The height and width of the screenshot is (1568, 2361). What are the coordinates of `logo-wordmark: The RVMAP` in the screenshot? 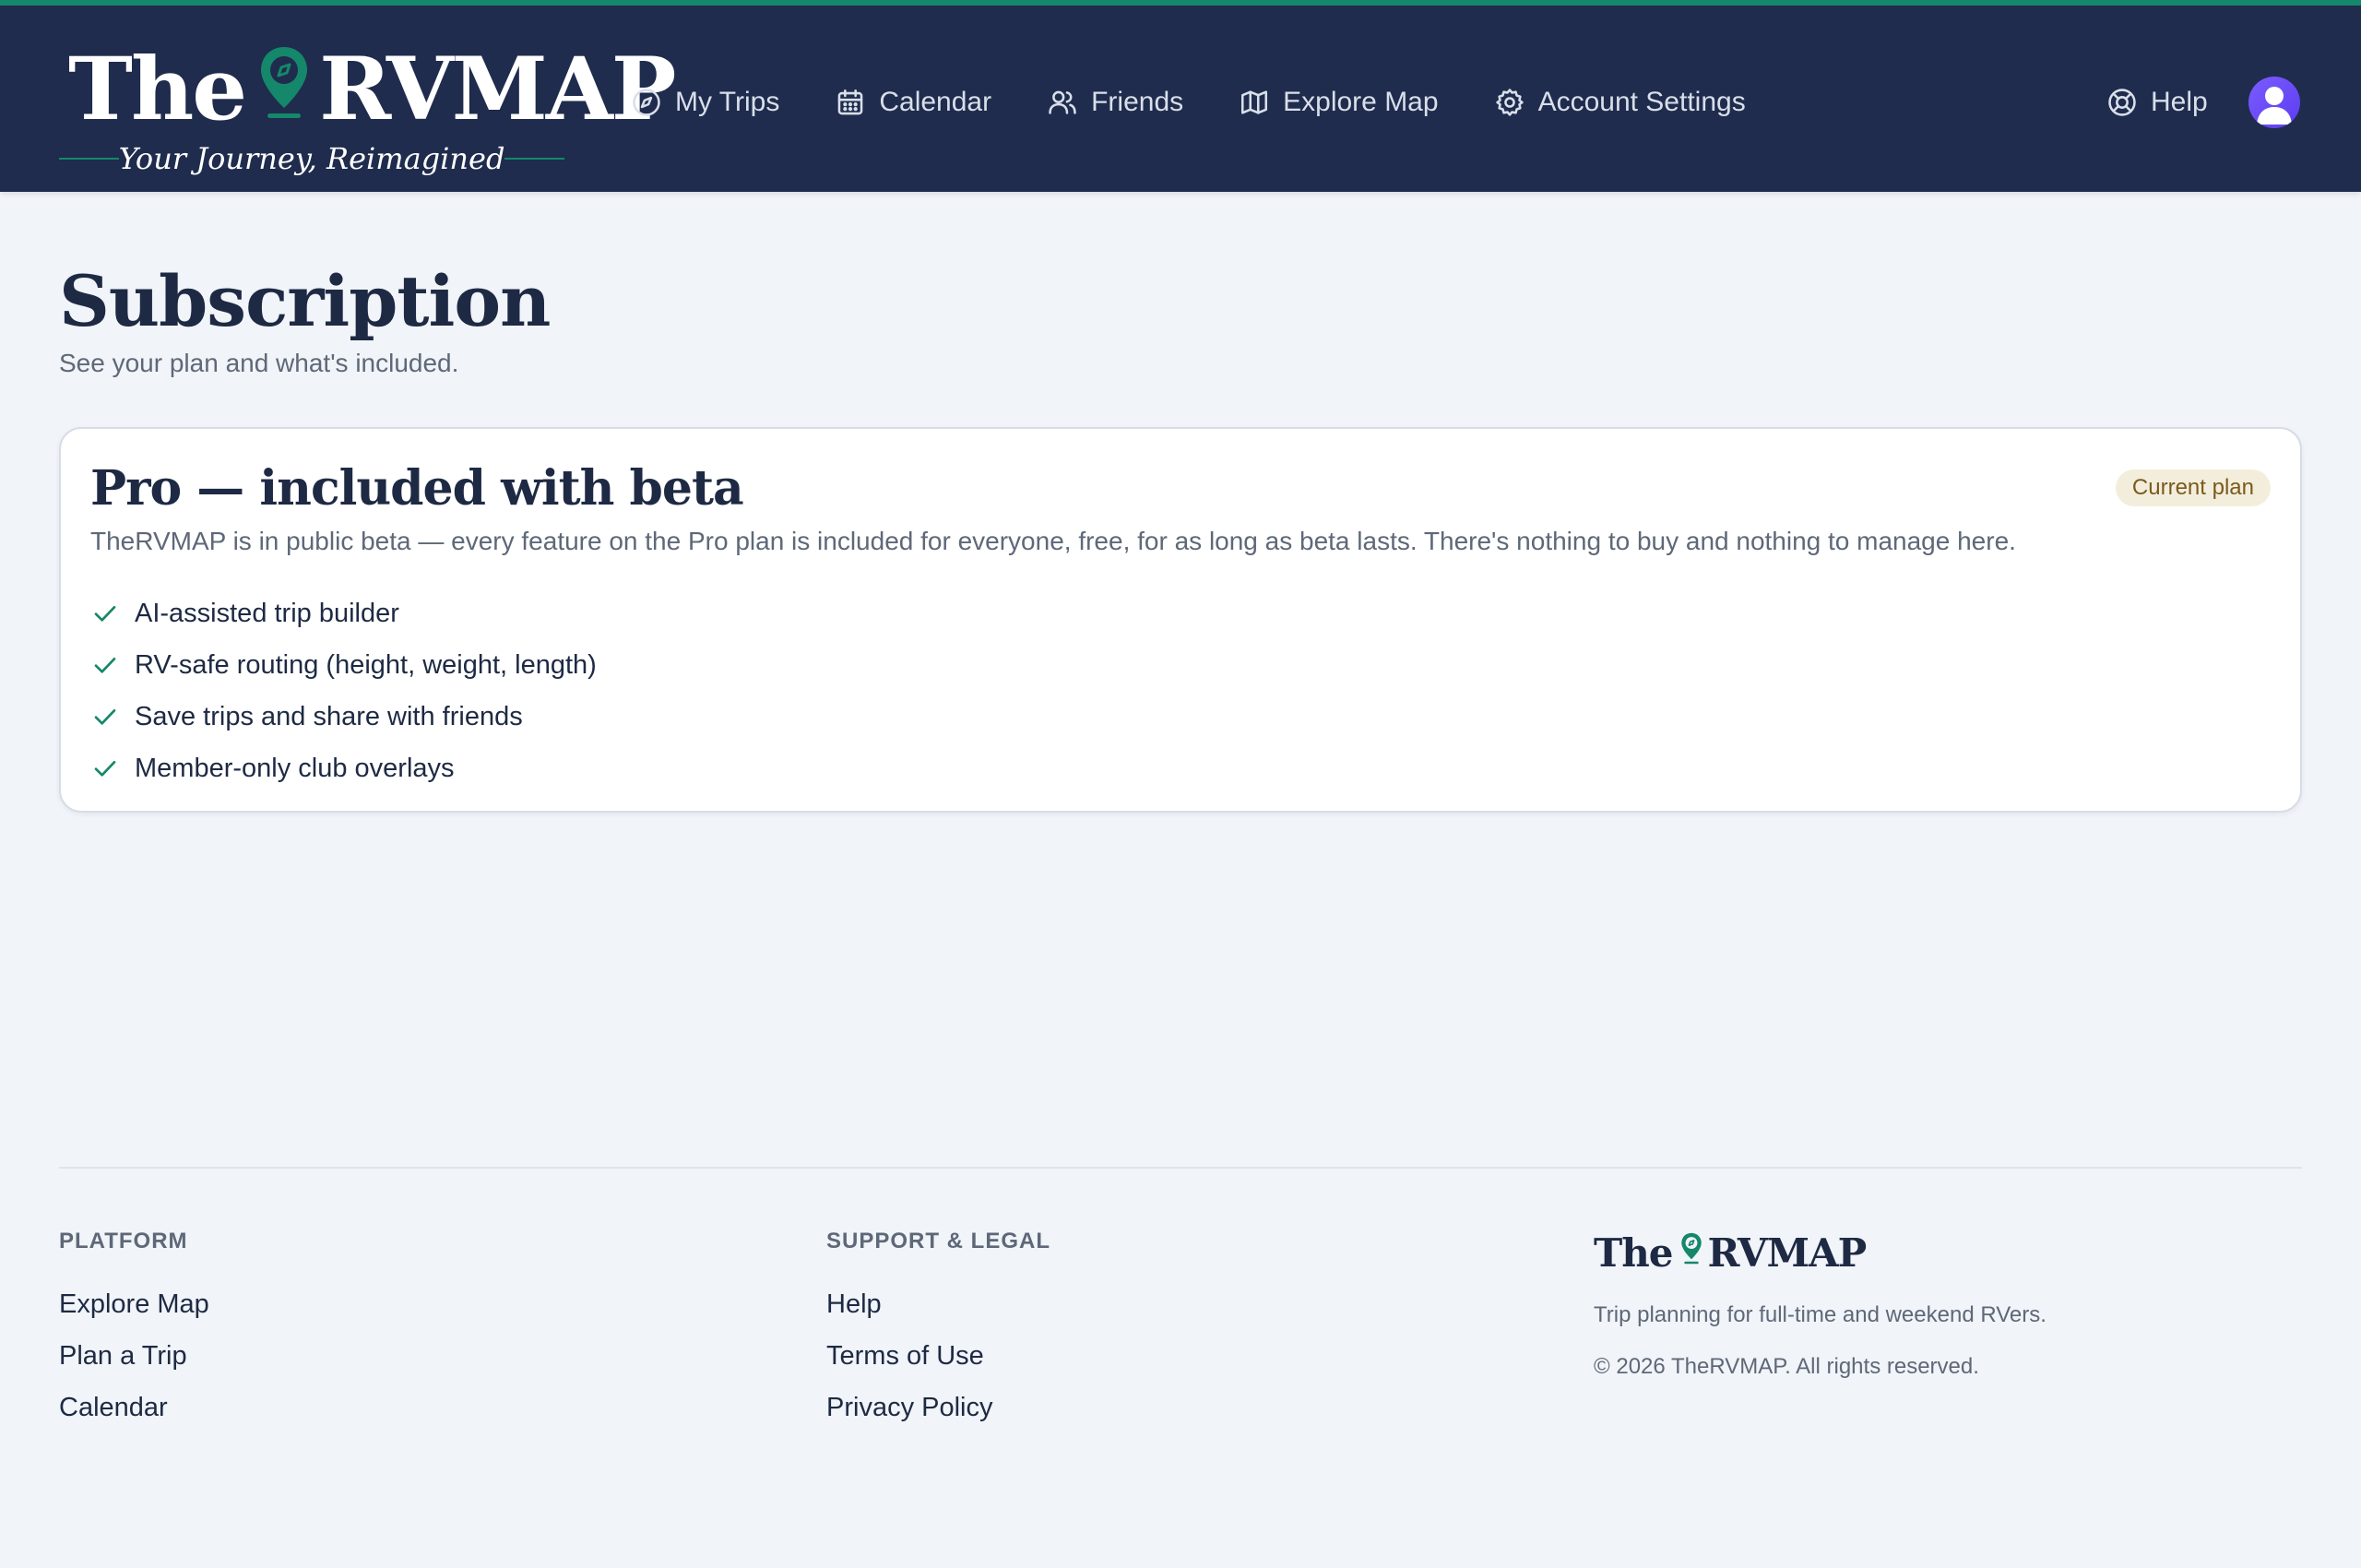 It's located at (372, 89).